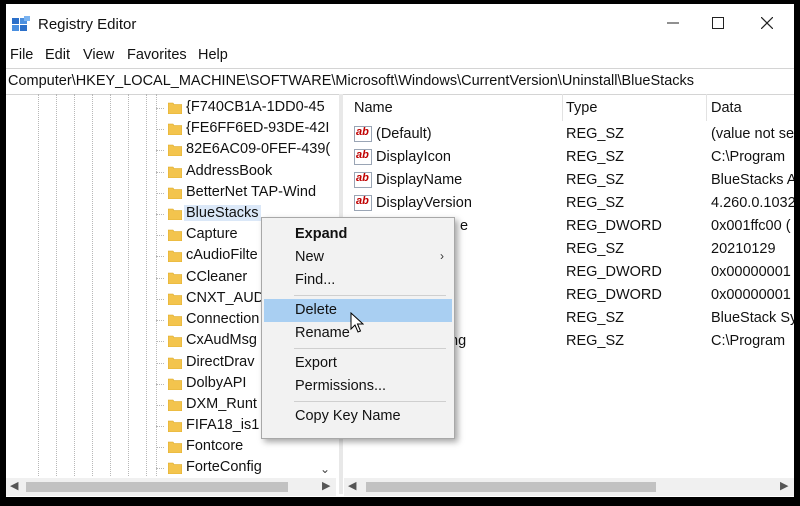 The image size is (800, 506). Describe the element at coordinates (213, 55) in the screenshot. I see `menu-help: Help` at that location.